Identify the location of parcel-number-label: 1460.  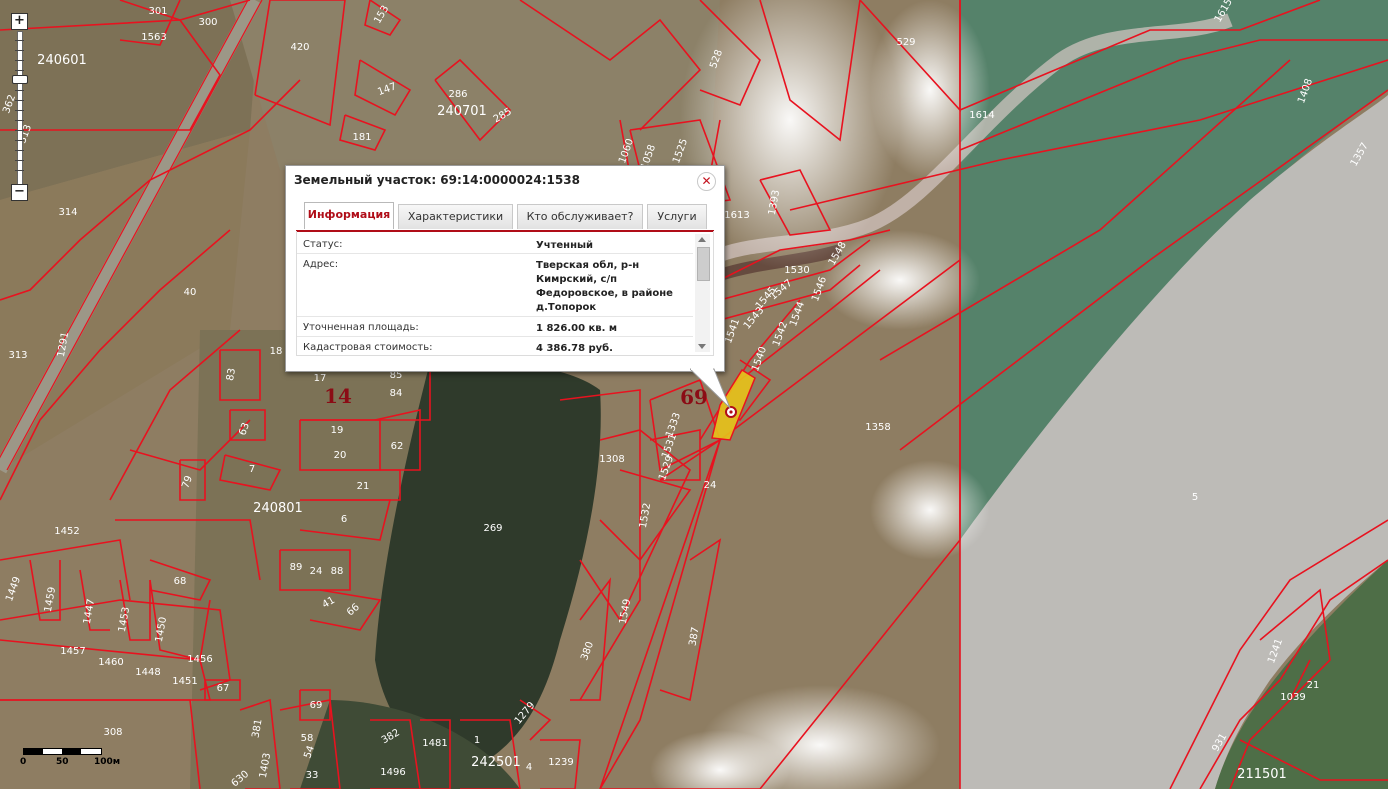
(110, 662).